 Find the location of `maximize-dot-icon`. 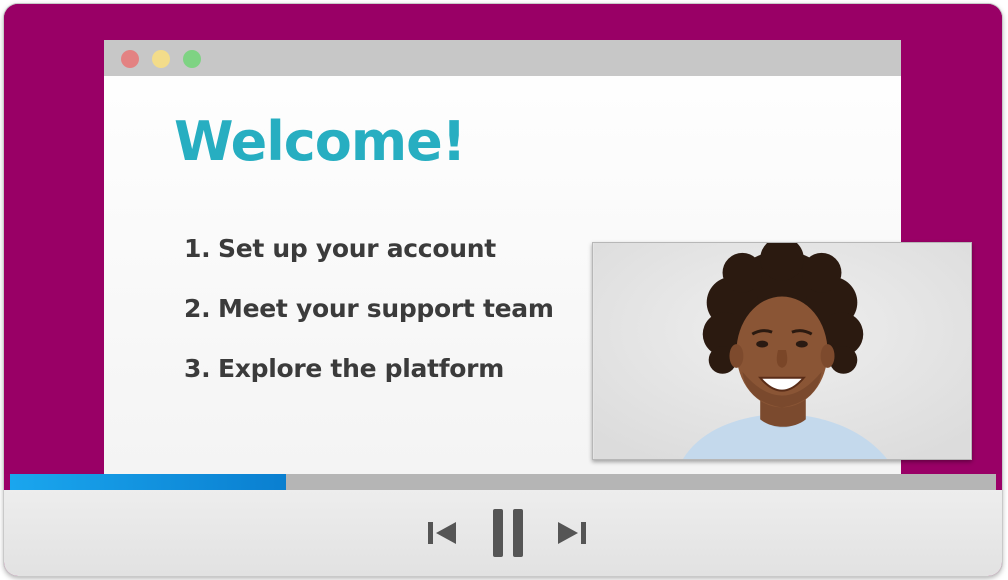

maximize-dot-icon is located at coordinates (192, 59).